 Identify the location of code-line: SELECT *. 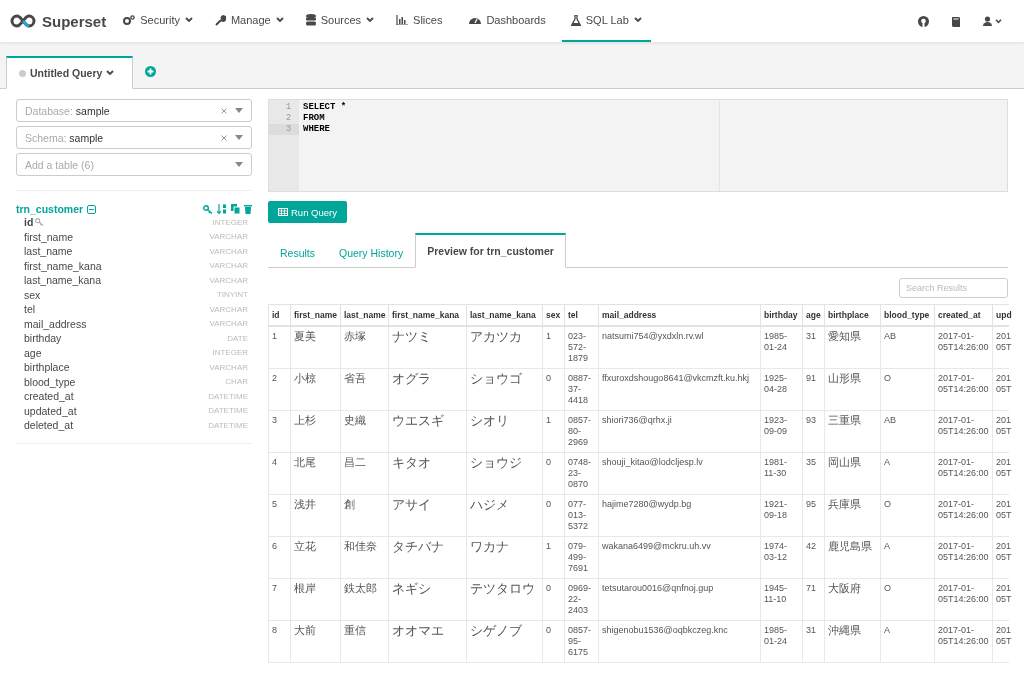
(325, 107).